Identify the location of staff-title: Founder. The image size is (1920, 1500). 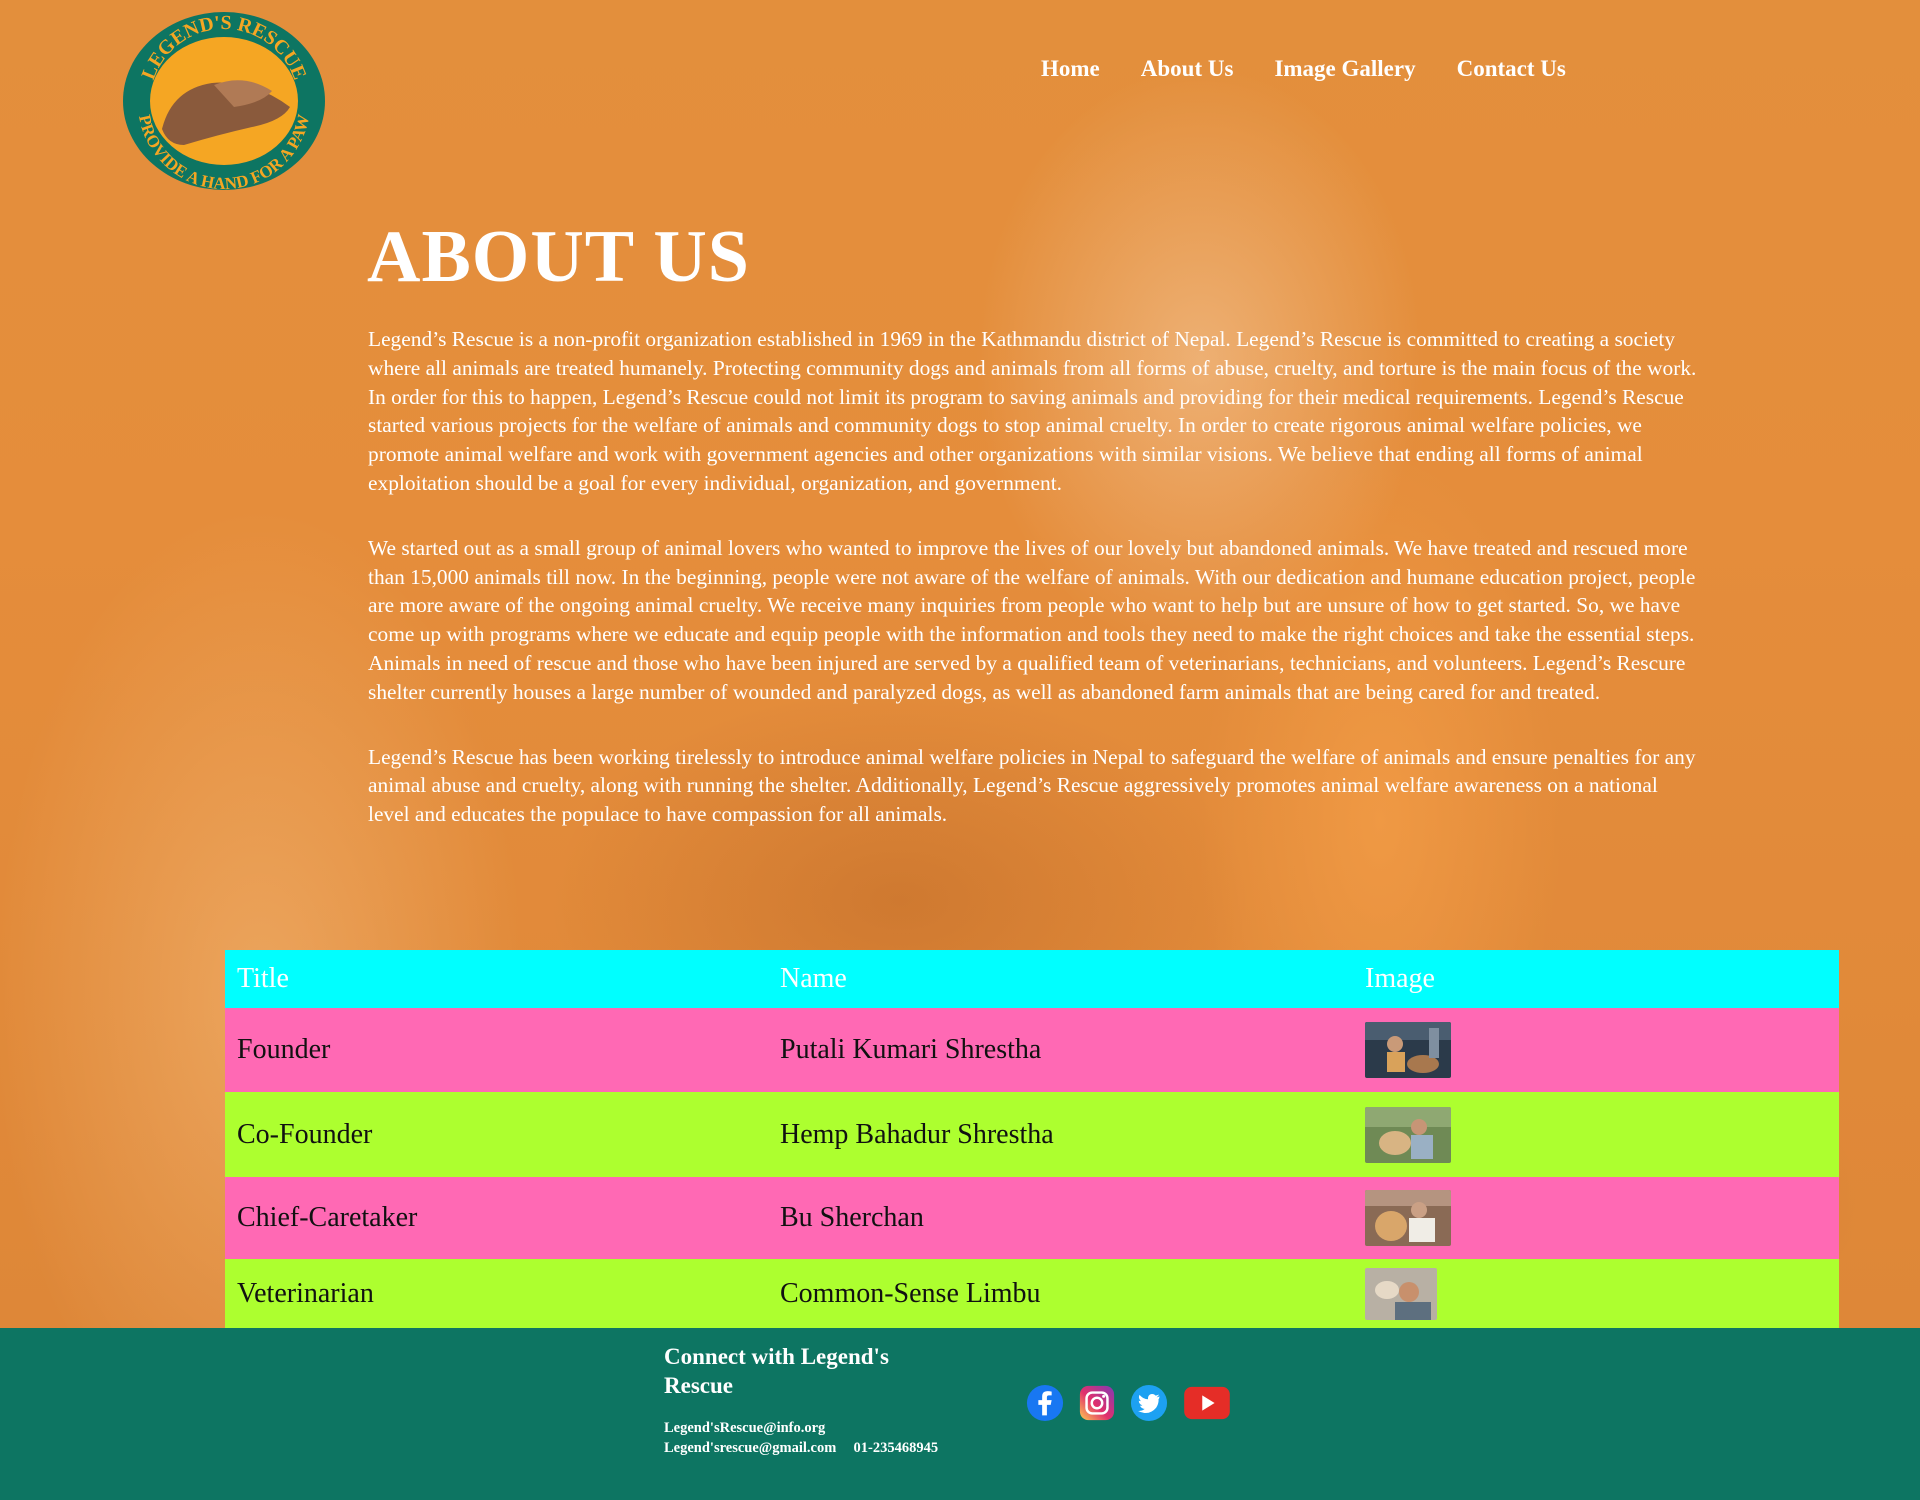
(496, 1050).